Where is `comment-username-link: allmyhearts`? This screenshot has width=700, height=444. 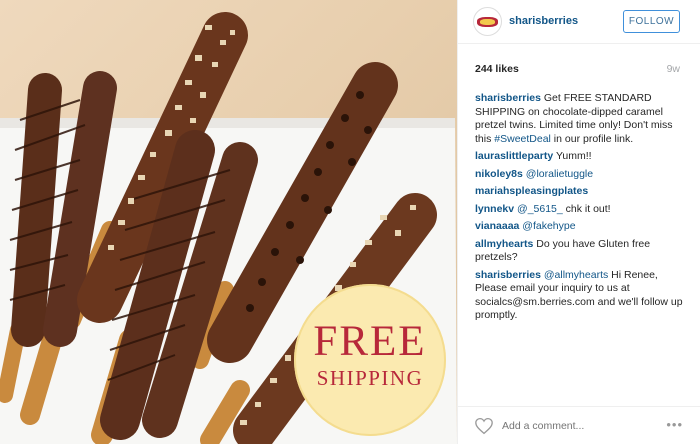 comment-username-link: allmyhearts is located at coordinates (504, 244).